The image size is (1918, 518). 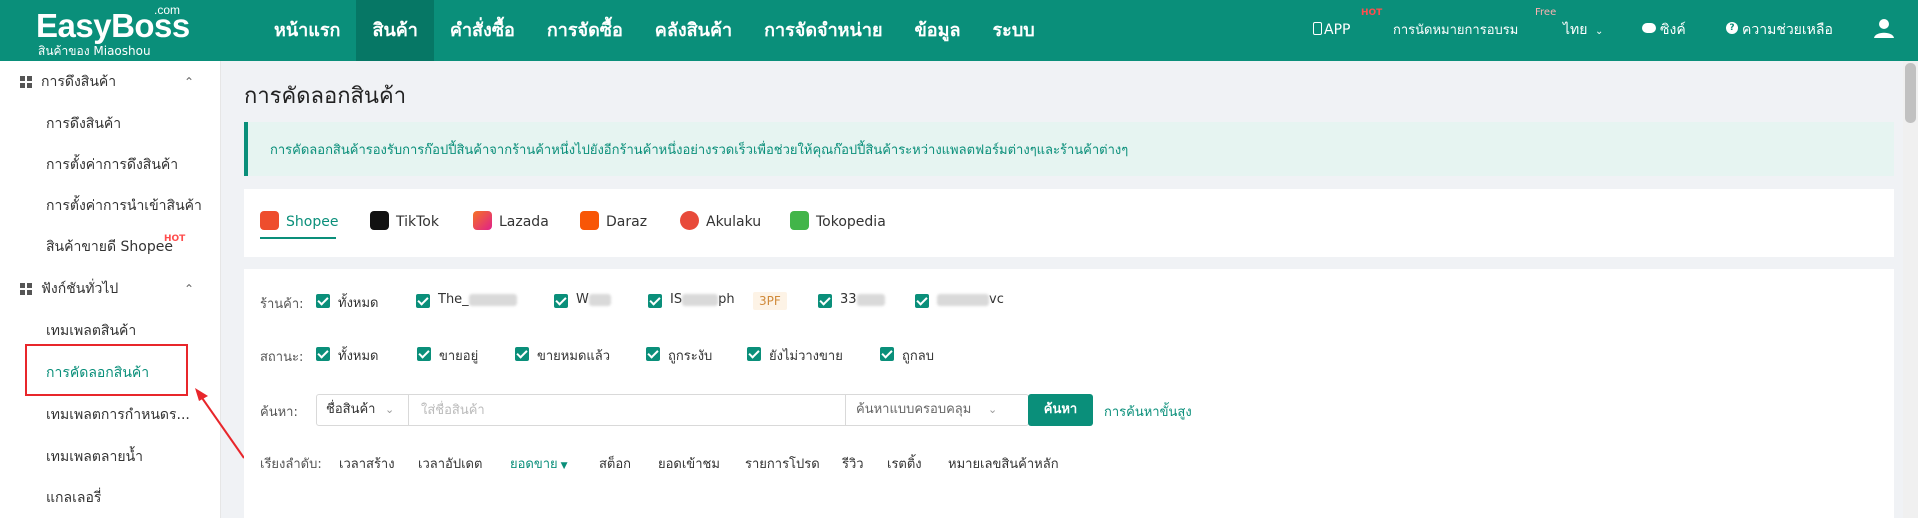 I want to click on nav-distribution: การจัดจำหน่าย, so click(x=823, y=30).